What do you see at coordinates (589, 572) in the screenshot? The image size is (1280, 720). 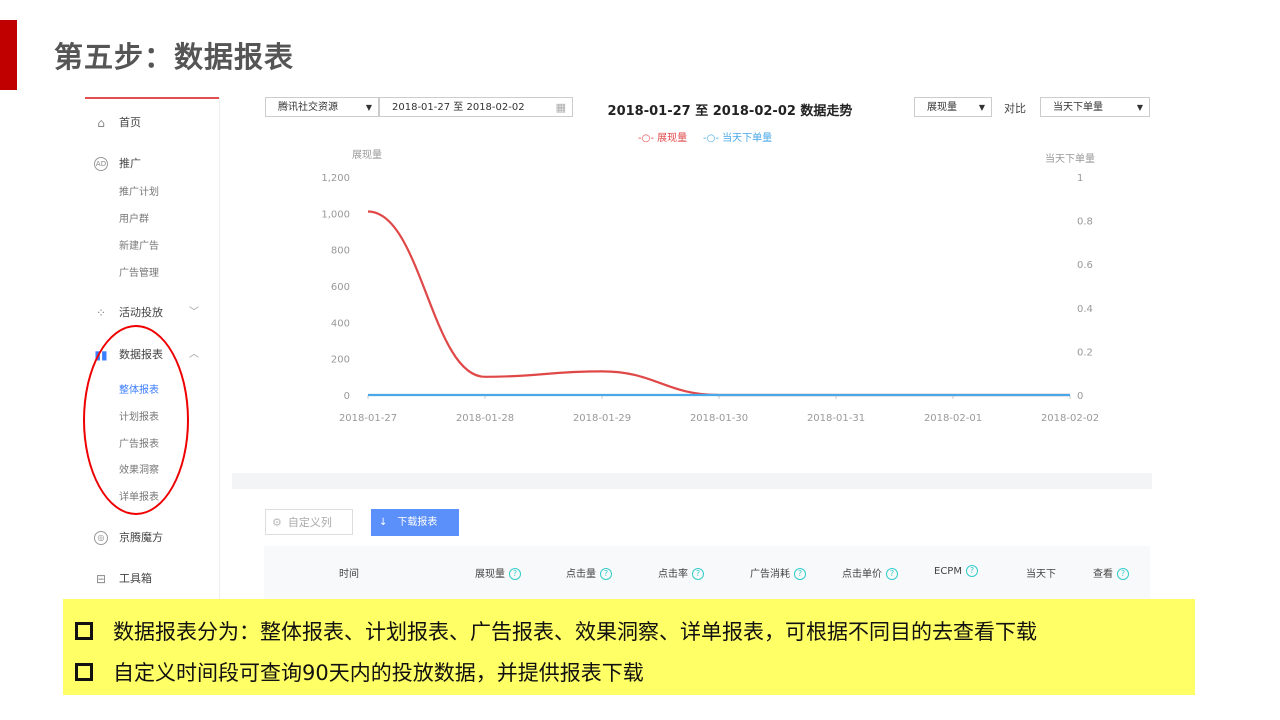 I see `th-clicks: 点击量?` at bounding box center [589, 572].